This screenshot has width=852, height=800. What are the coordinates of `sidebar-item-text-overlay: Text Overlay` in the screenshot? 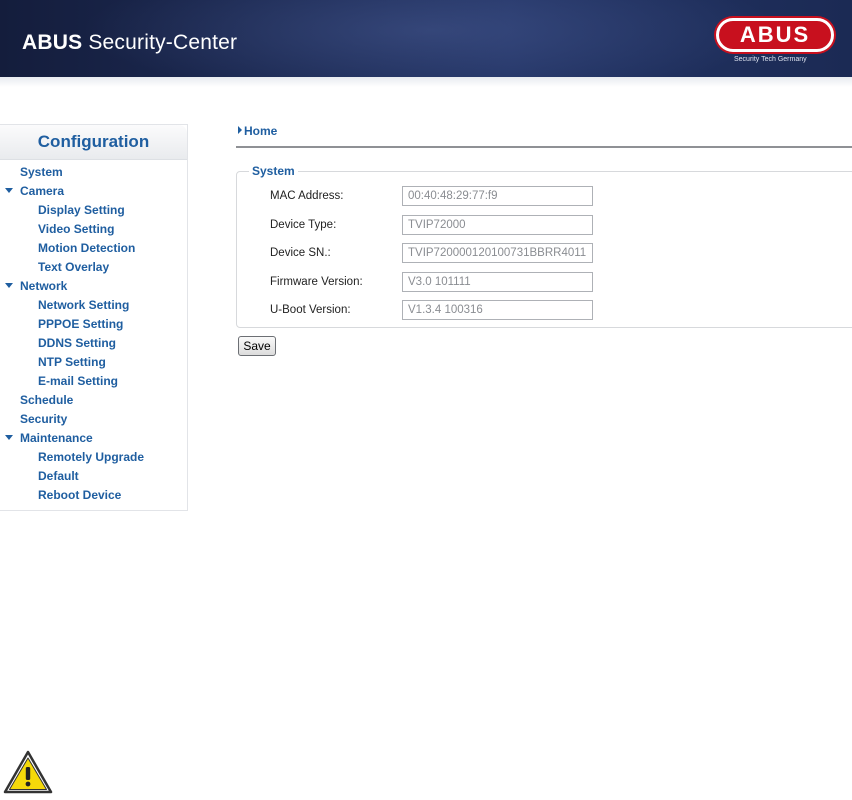 It's located at (73, 267).